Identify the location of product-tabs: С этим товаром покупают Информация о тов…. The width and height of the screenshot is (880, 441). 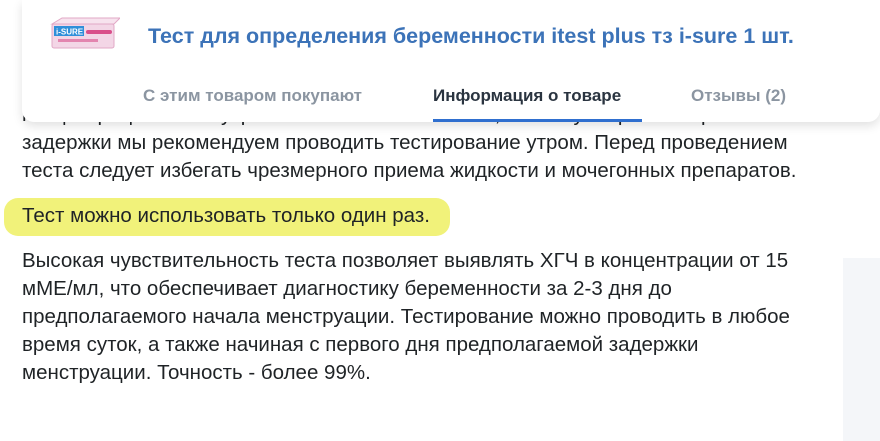
(451, 104).